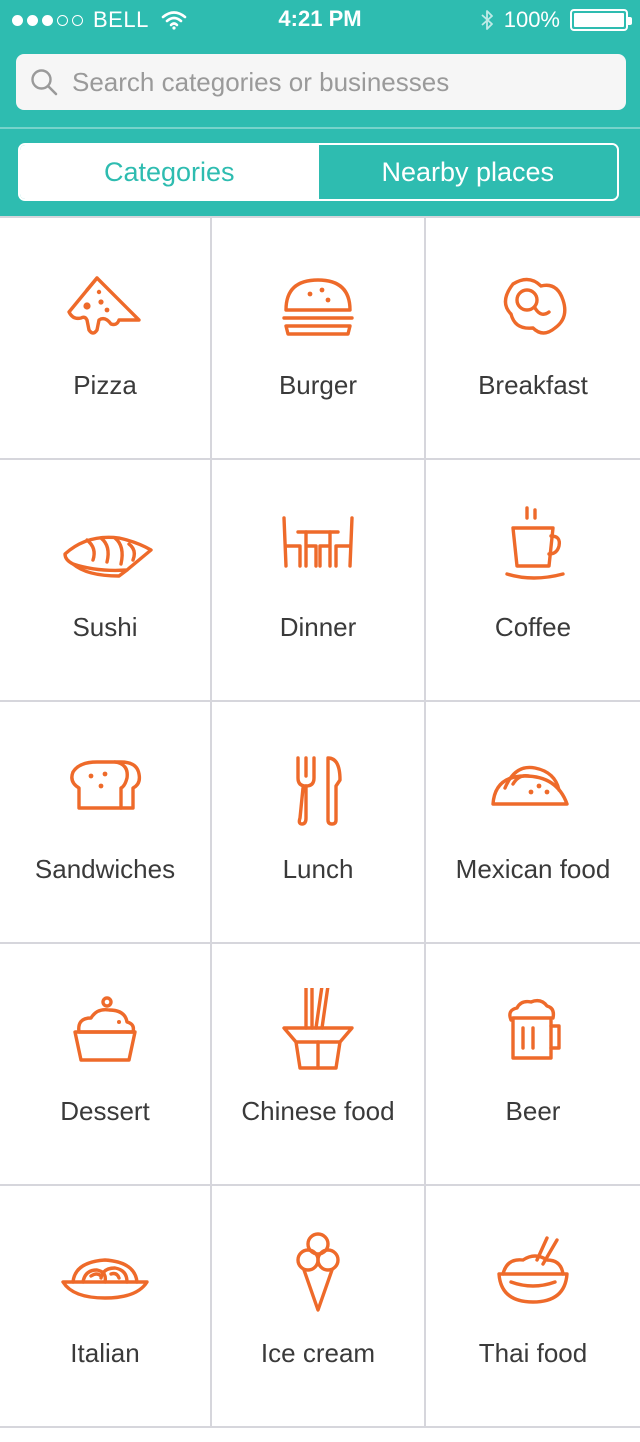 The height and width of the screenshot is (1442, 640). I want to click on category-label: Ice cream, so click(318, 1353).